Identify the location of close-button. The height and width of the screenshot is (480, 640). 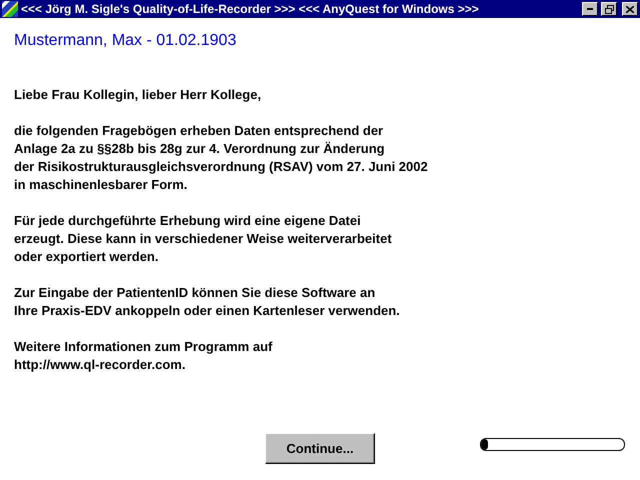
(630, 9).